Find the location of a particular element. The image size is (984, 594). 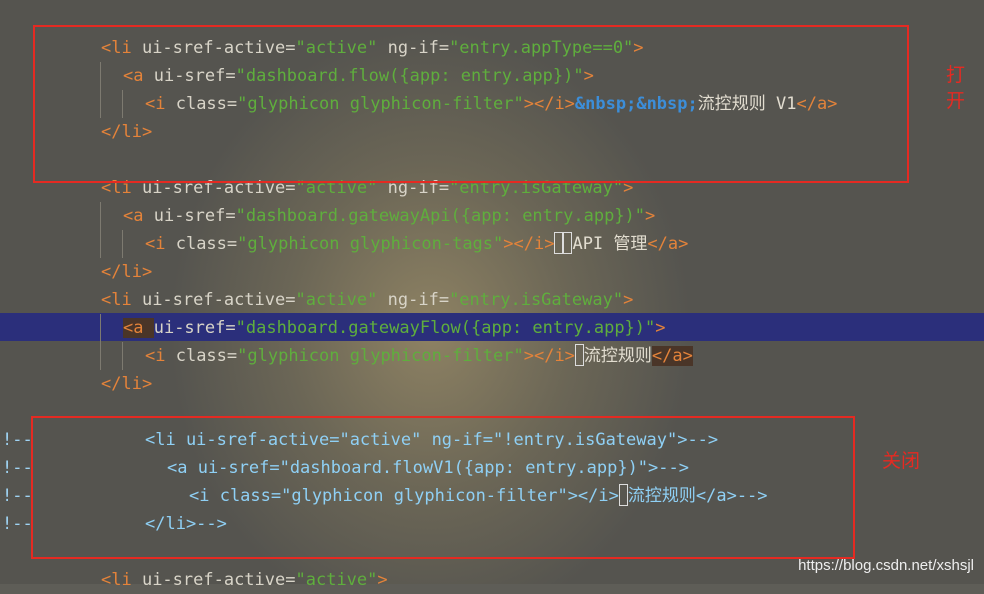

code-line: <li ui-sref-active="active"> is located at coordinates (244, 580).